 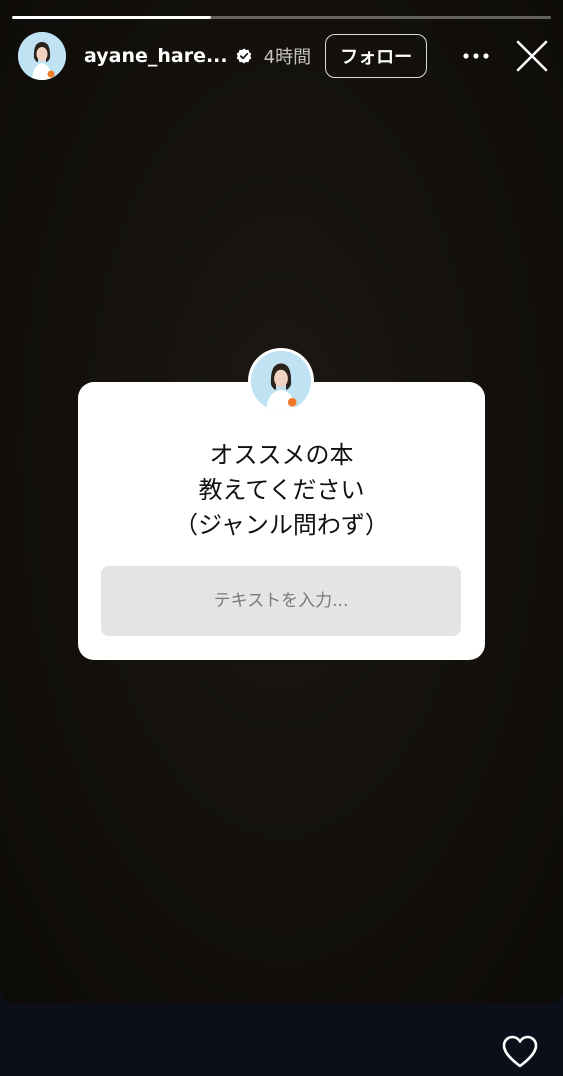 What do you see at coordinates (281, 381) in the screenshot?
I see `sticker-avatar` at bounding box center [281, 381].